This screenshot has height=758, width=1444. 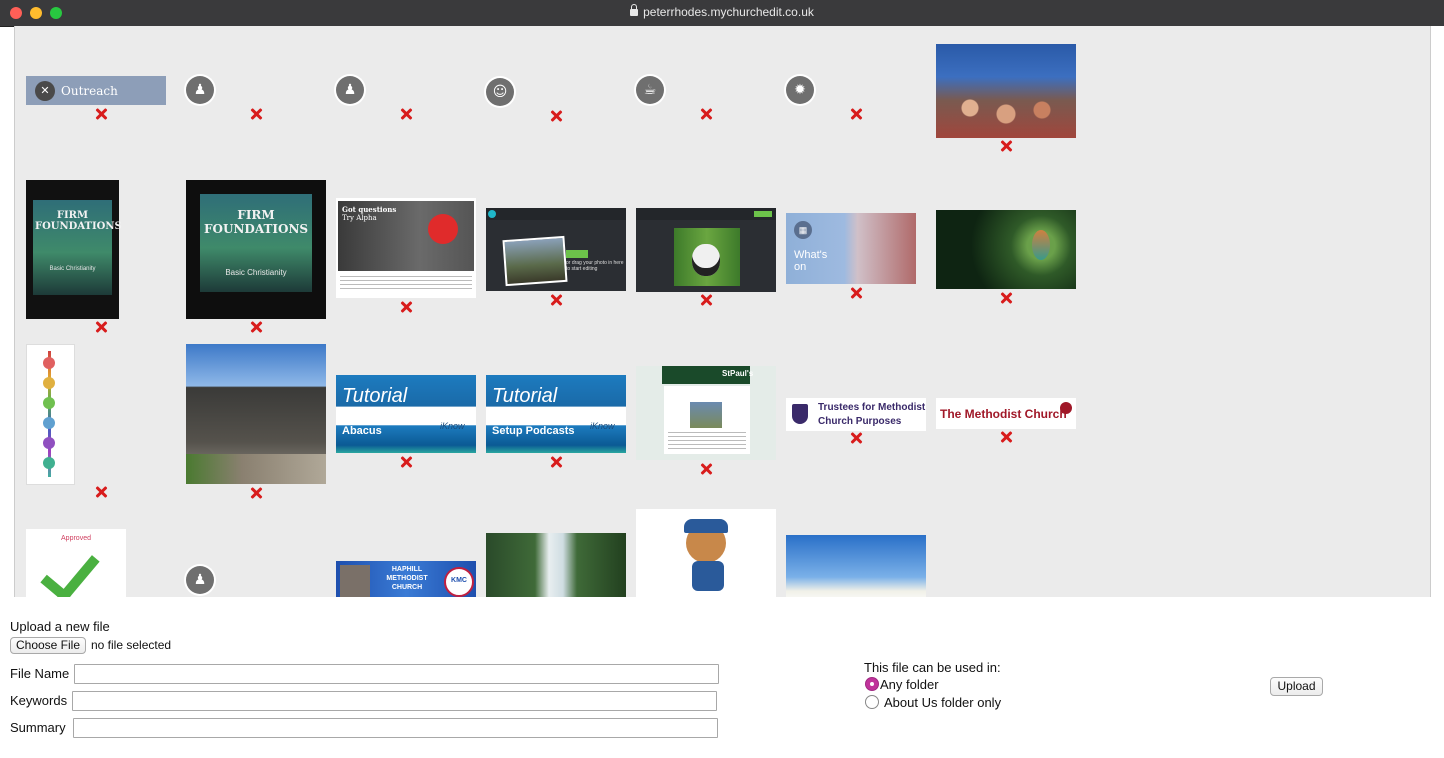 I want to click on starburst-icon: ✹, so click(x=800, y=90).